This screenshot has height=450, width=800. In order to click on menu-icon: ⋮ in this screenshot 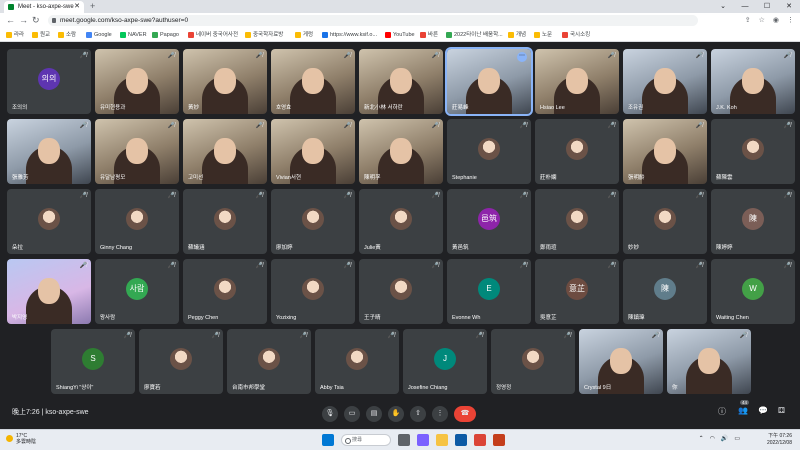, I will do `click(790, 20)`.